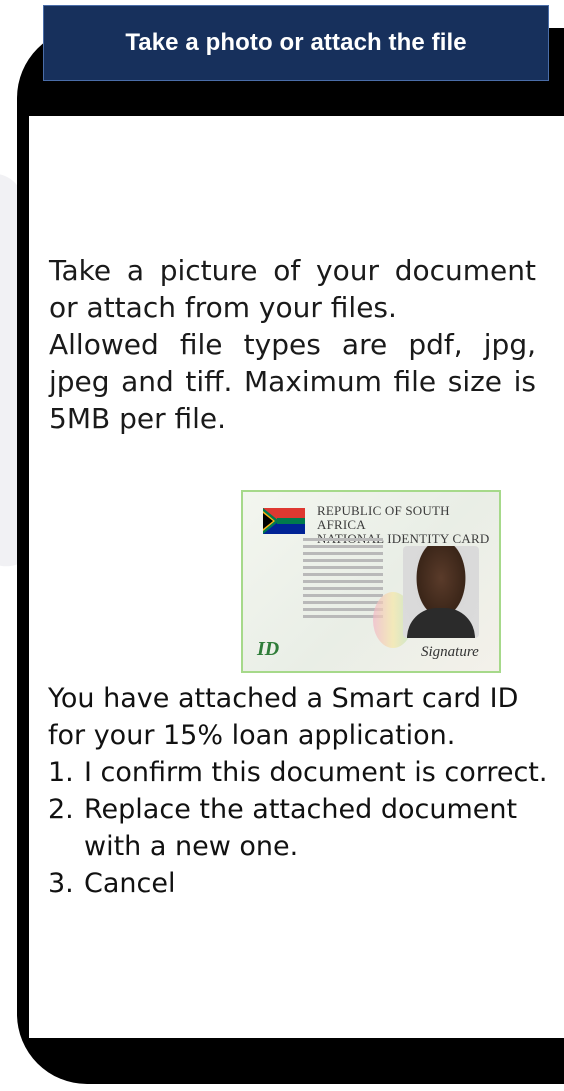 The width and height of the screenshot is (564, 1091). I want to click on id-signature: Signature, so click(450, 652).